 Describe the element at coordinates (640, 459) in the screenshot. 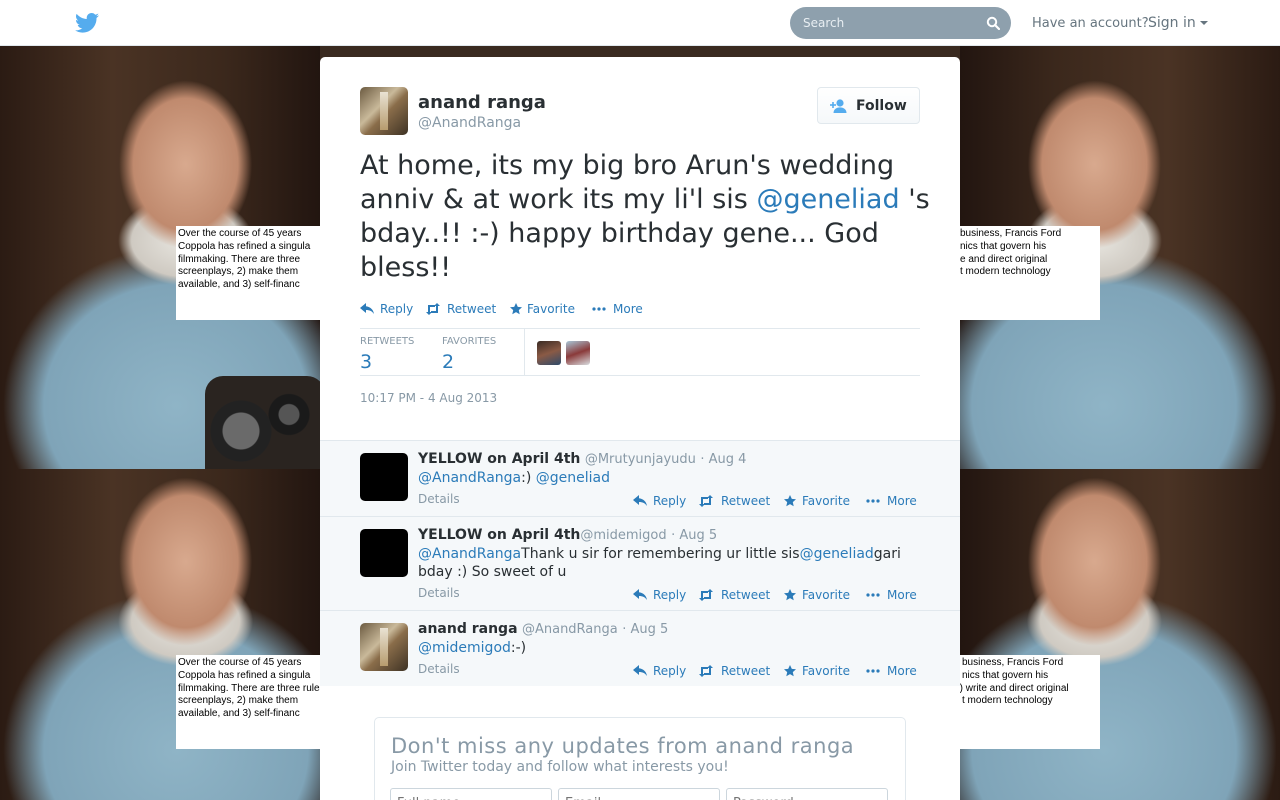

I see `reply-author-handle: @Mrutyunjayudu` at that location.